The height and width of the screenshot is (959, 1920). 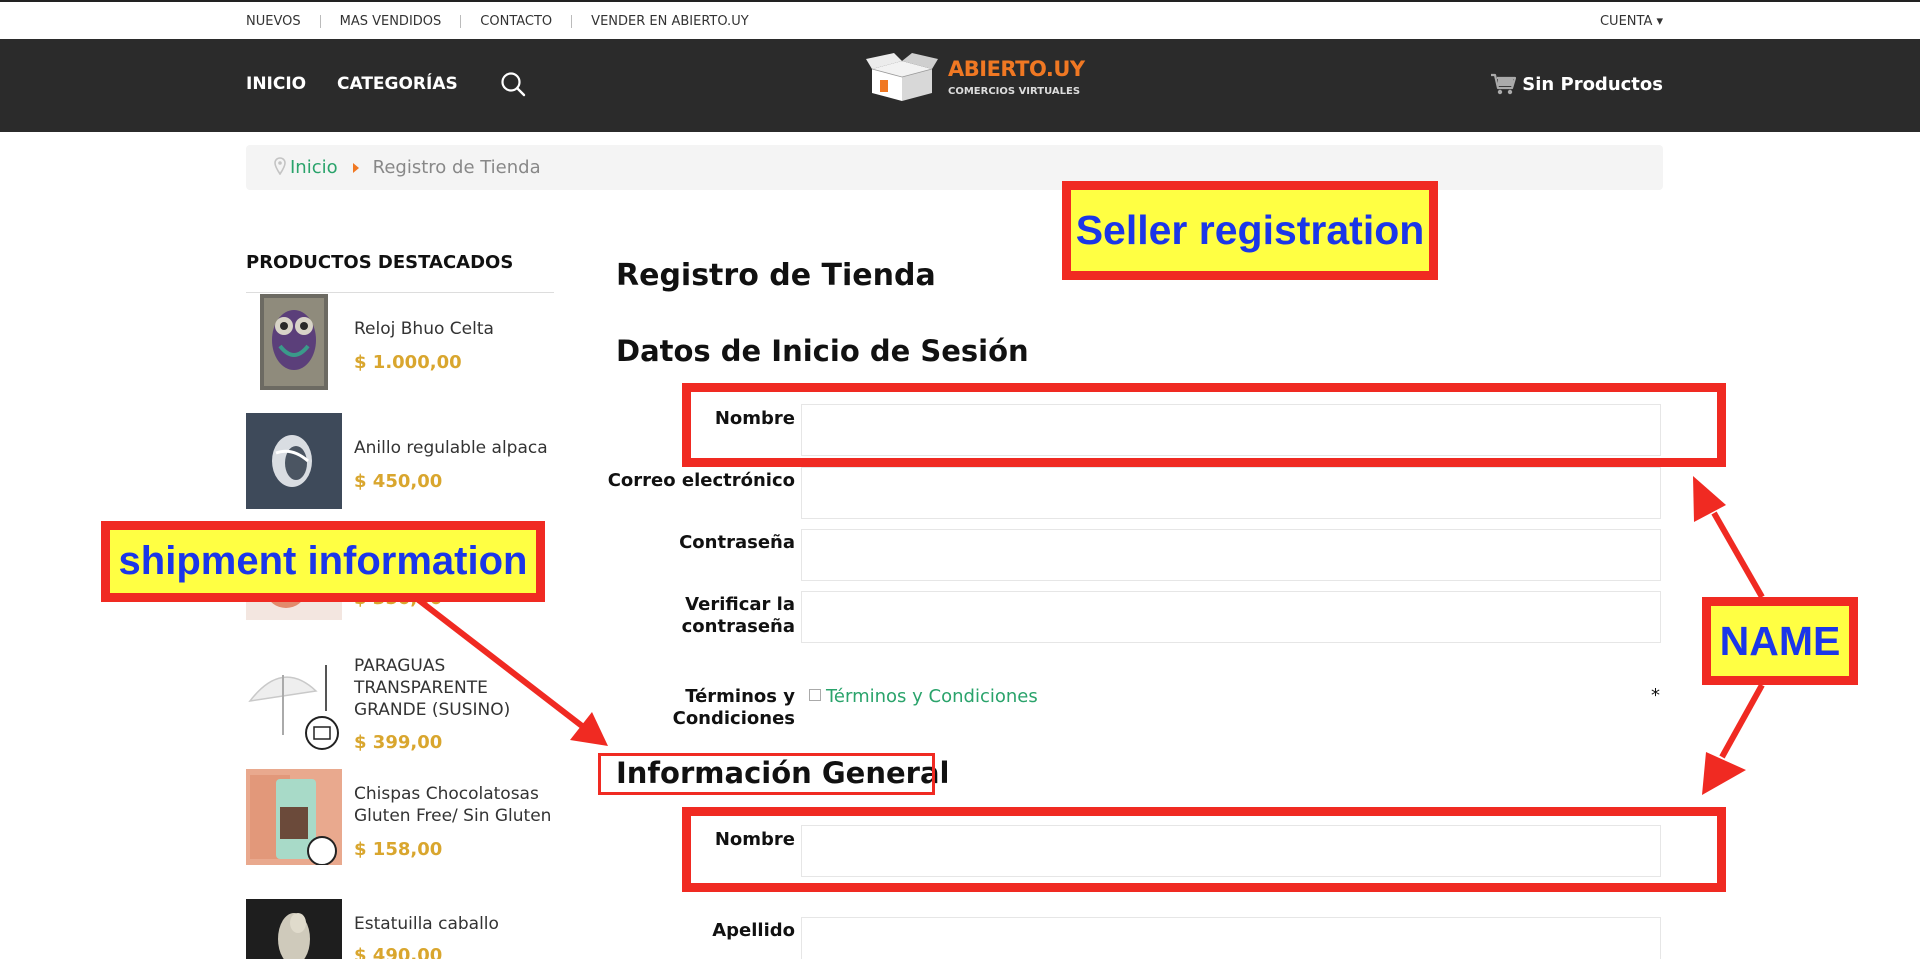 What do you see at coordinates (397, 84) in the screenshot?
I see `nav-categories: CATEGORÍAS` at bounding box center [397, 84].